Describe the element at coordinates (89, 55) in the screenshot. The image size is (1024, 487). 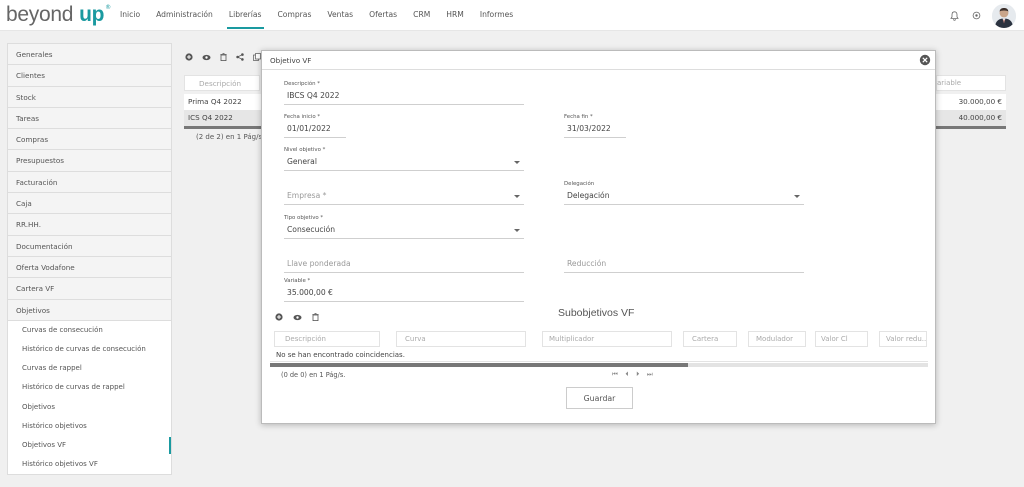
I see `sidebar-item-generales: Generales` at that location.